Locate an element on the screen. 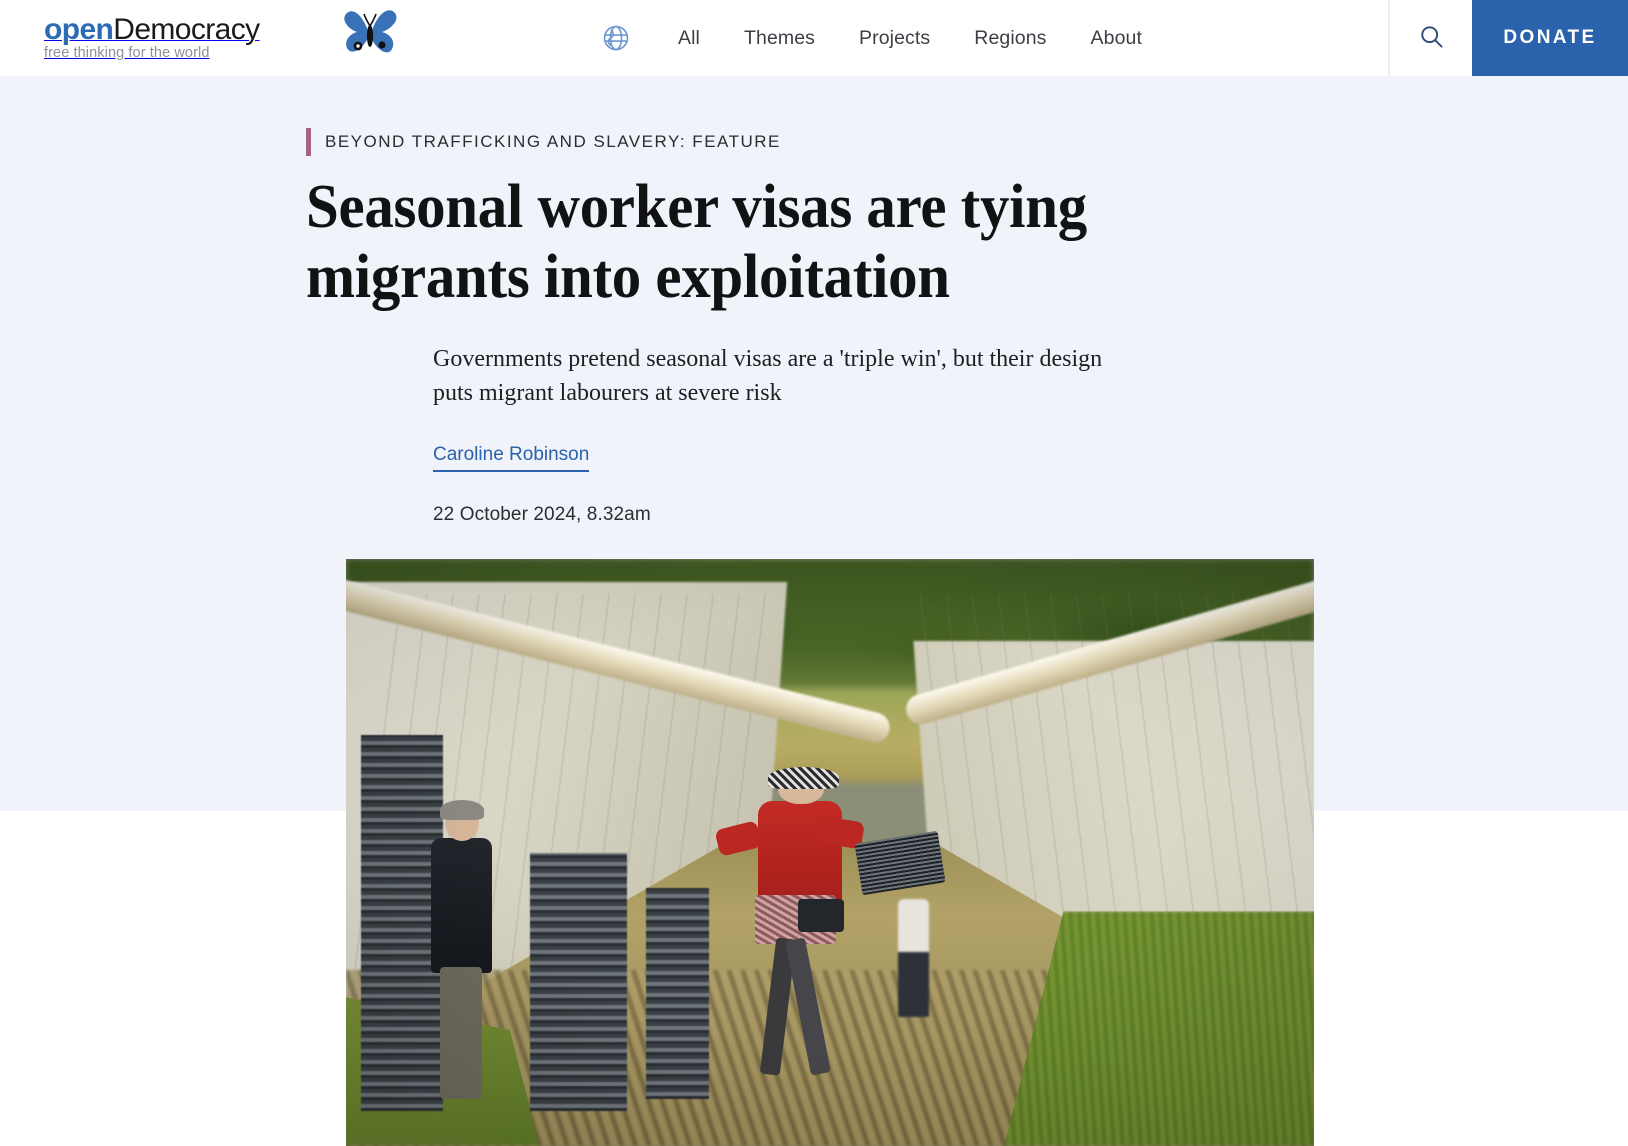 Image resolution: width=1628 pixels, height=1146 pixels. globe-icon is located at coordinates (616, 38).